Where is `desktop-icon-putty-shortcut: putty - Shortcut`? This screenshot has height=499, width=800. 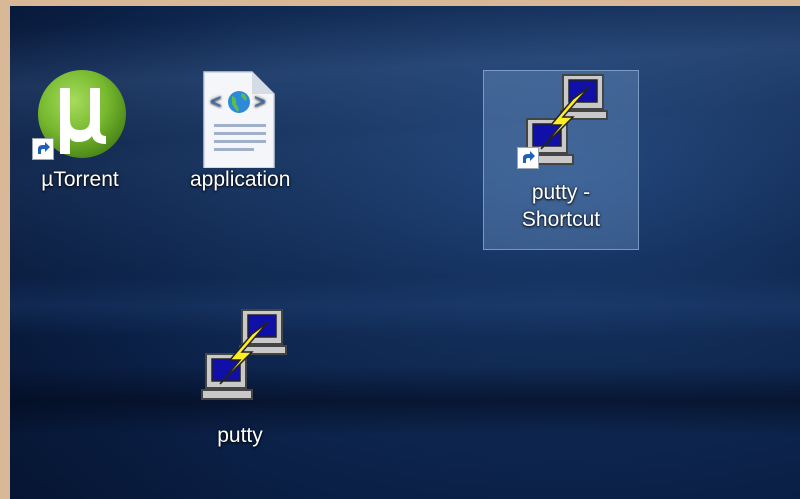 desktop-icon-putty-shortcut: putty - Shortcut is located at coordinates (561, 160).